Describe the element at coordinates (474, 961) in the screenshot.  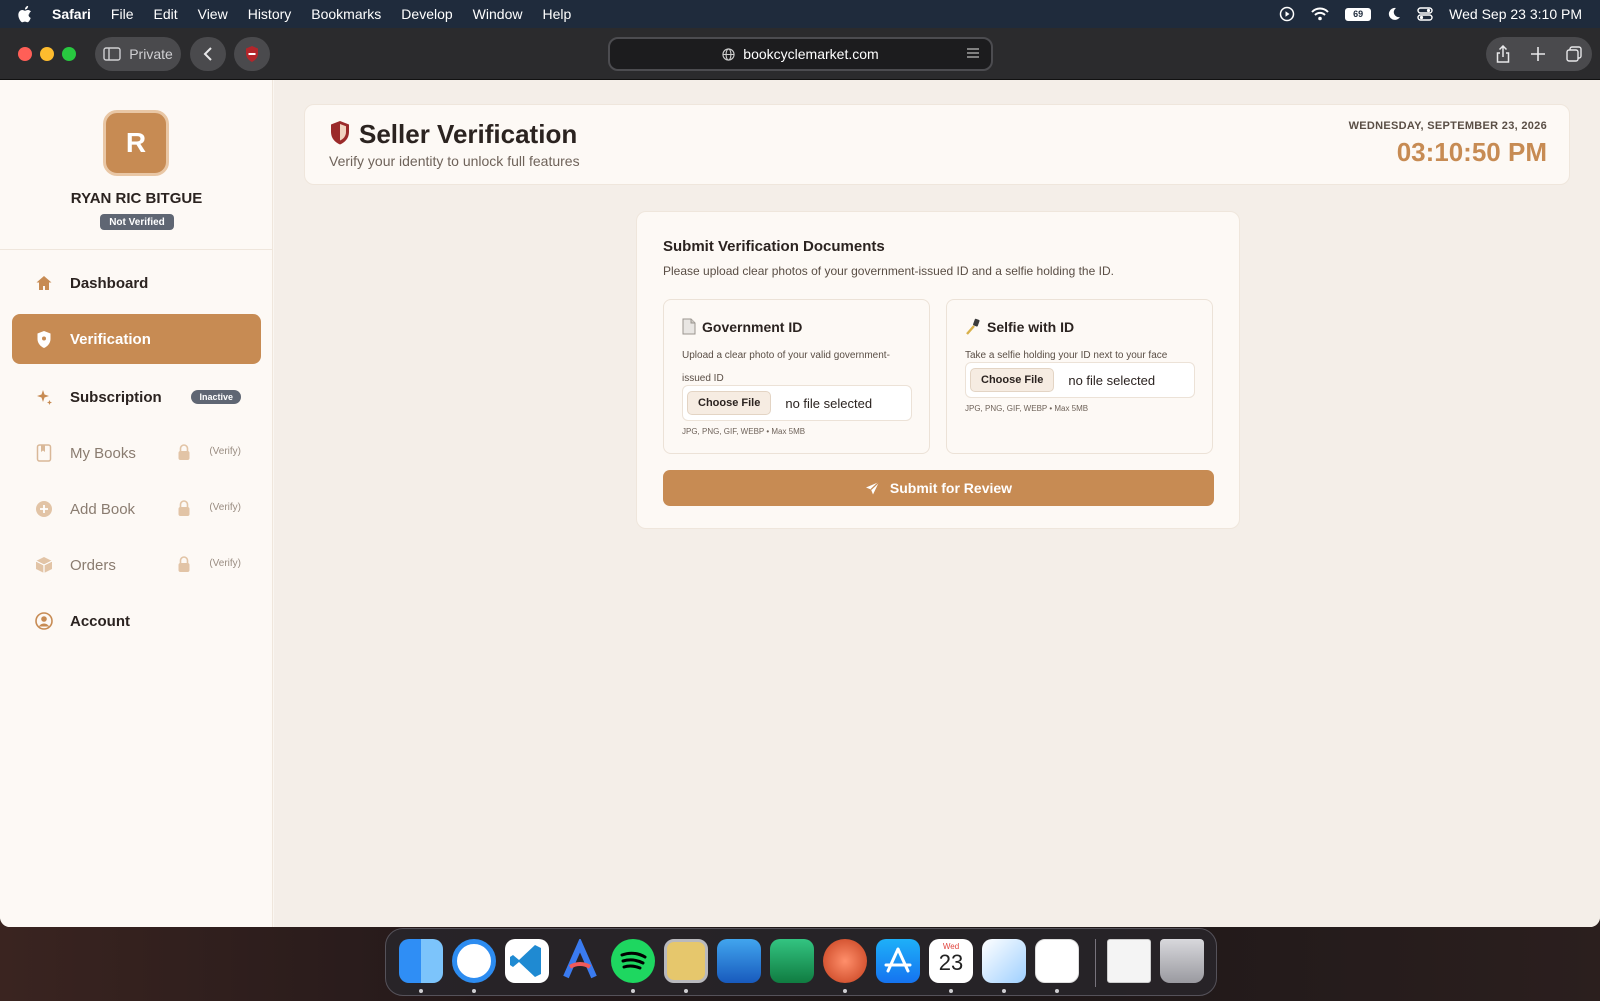
I see `safari-icon` at that location.